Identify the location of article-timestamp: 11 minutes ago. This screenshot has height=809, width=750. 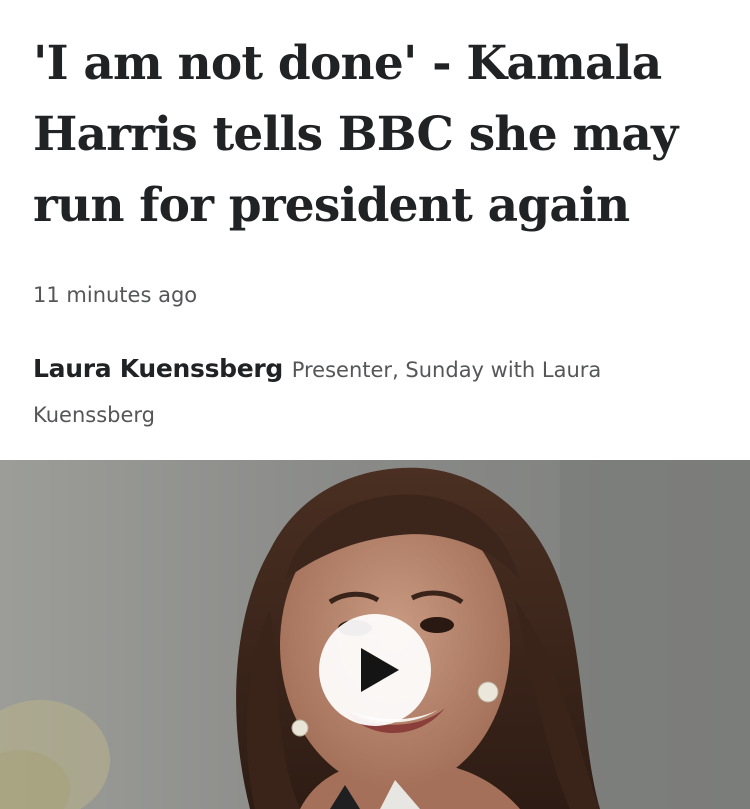
(115, 295).